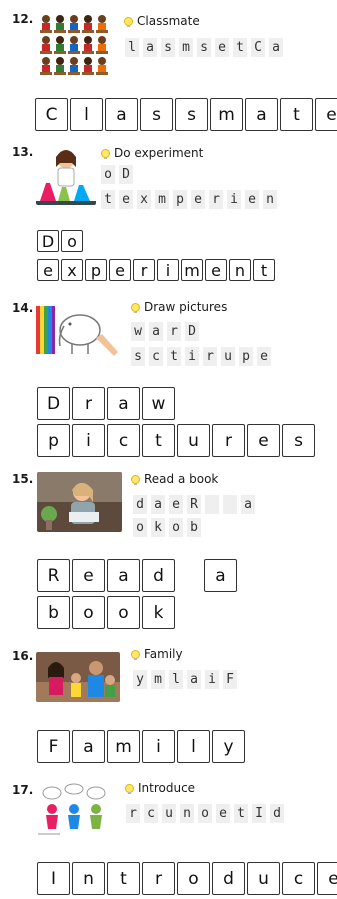 This screenshot has width=337, height=899. I want to click on answer-boxes: pictures, so click(176, 440).